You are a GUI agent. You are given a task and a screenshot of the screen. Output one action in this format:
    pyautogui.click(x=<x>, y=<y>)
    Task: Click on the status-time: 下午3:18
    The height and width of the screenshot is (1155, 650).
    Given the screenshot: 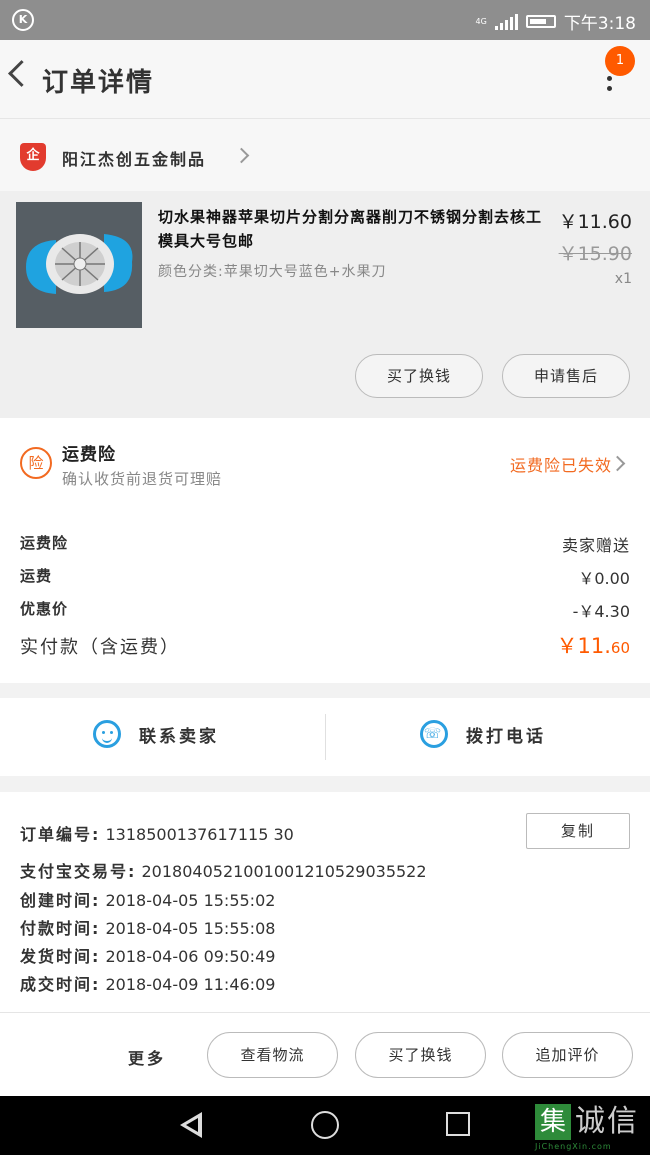 What is the action you would take?
    pyautogui.click(x=599, y=24)
    